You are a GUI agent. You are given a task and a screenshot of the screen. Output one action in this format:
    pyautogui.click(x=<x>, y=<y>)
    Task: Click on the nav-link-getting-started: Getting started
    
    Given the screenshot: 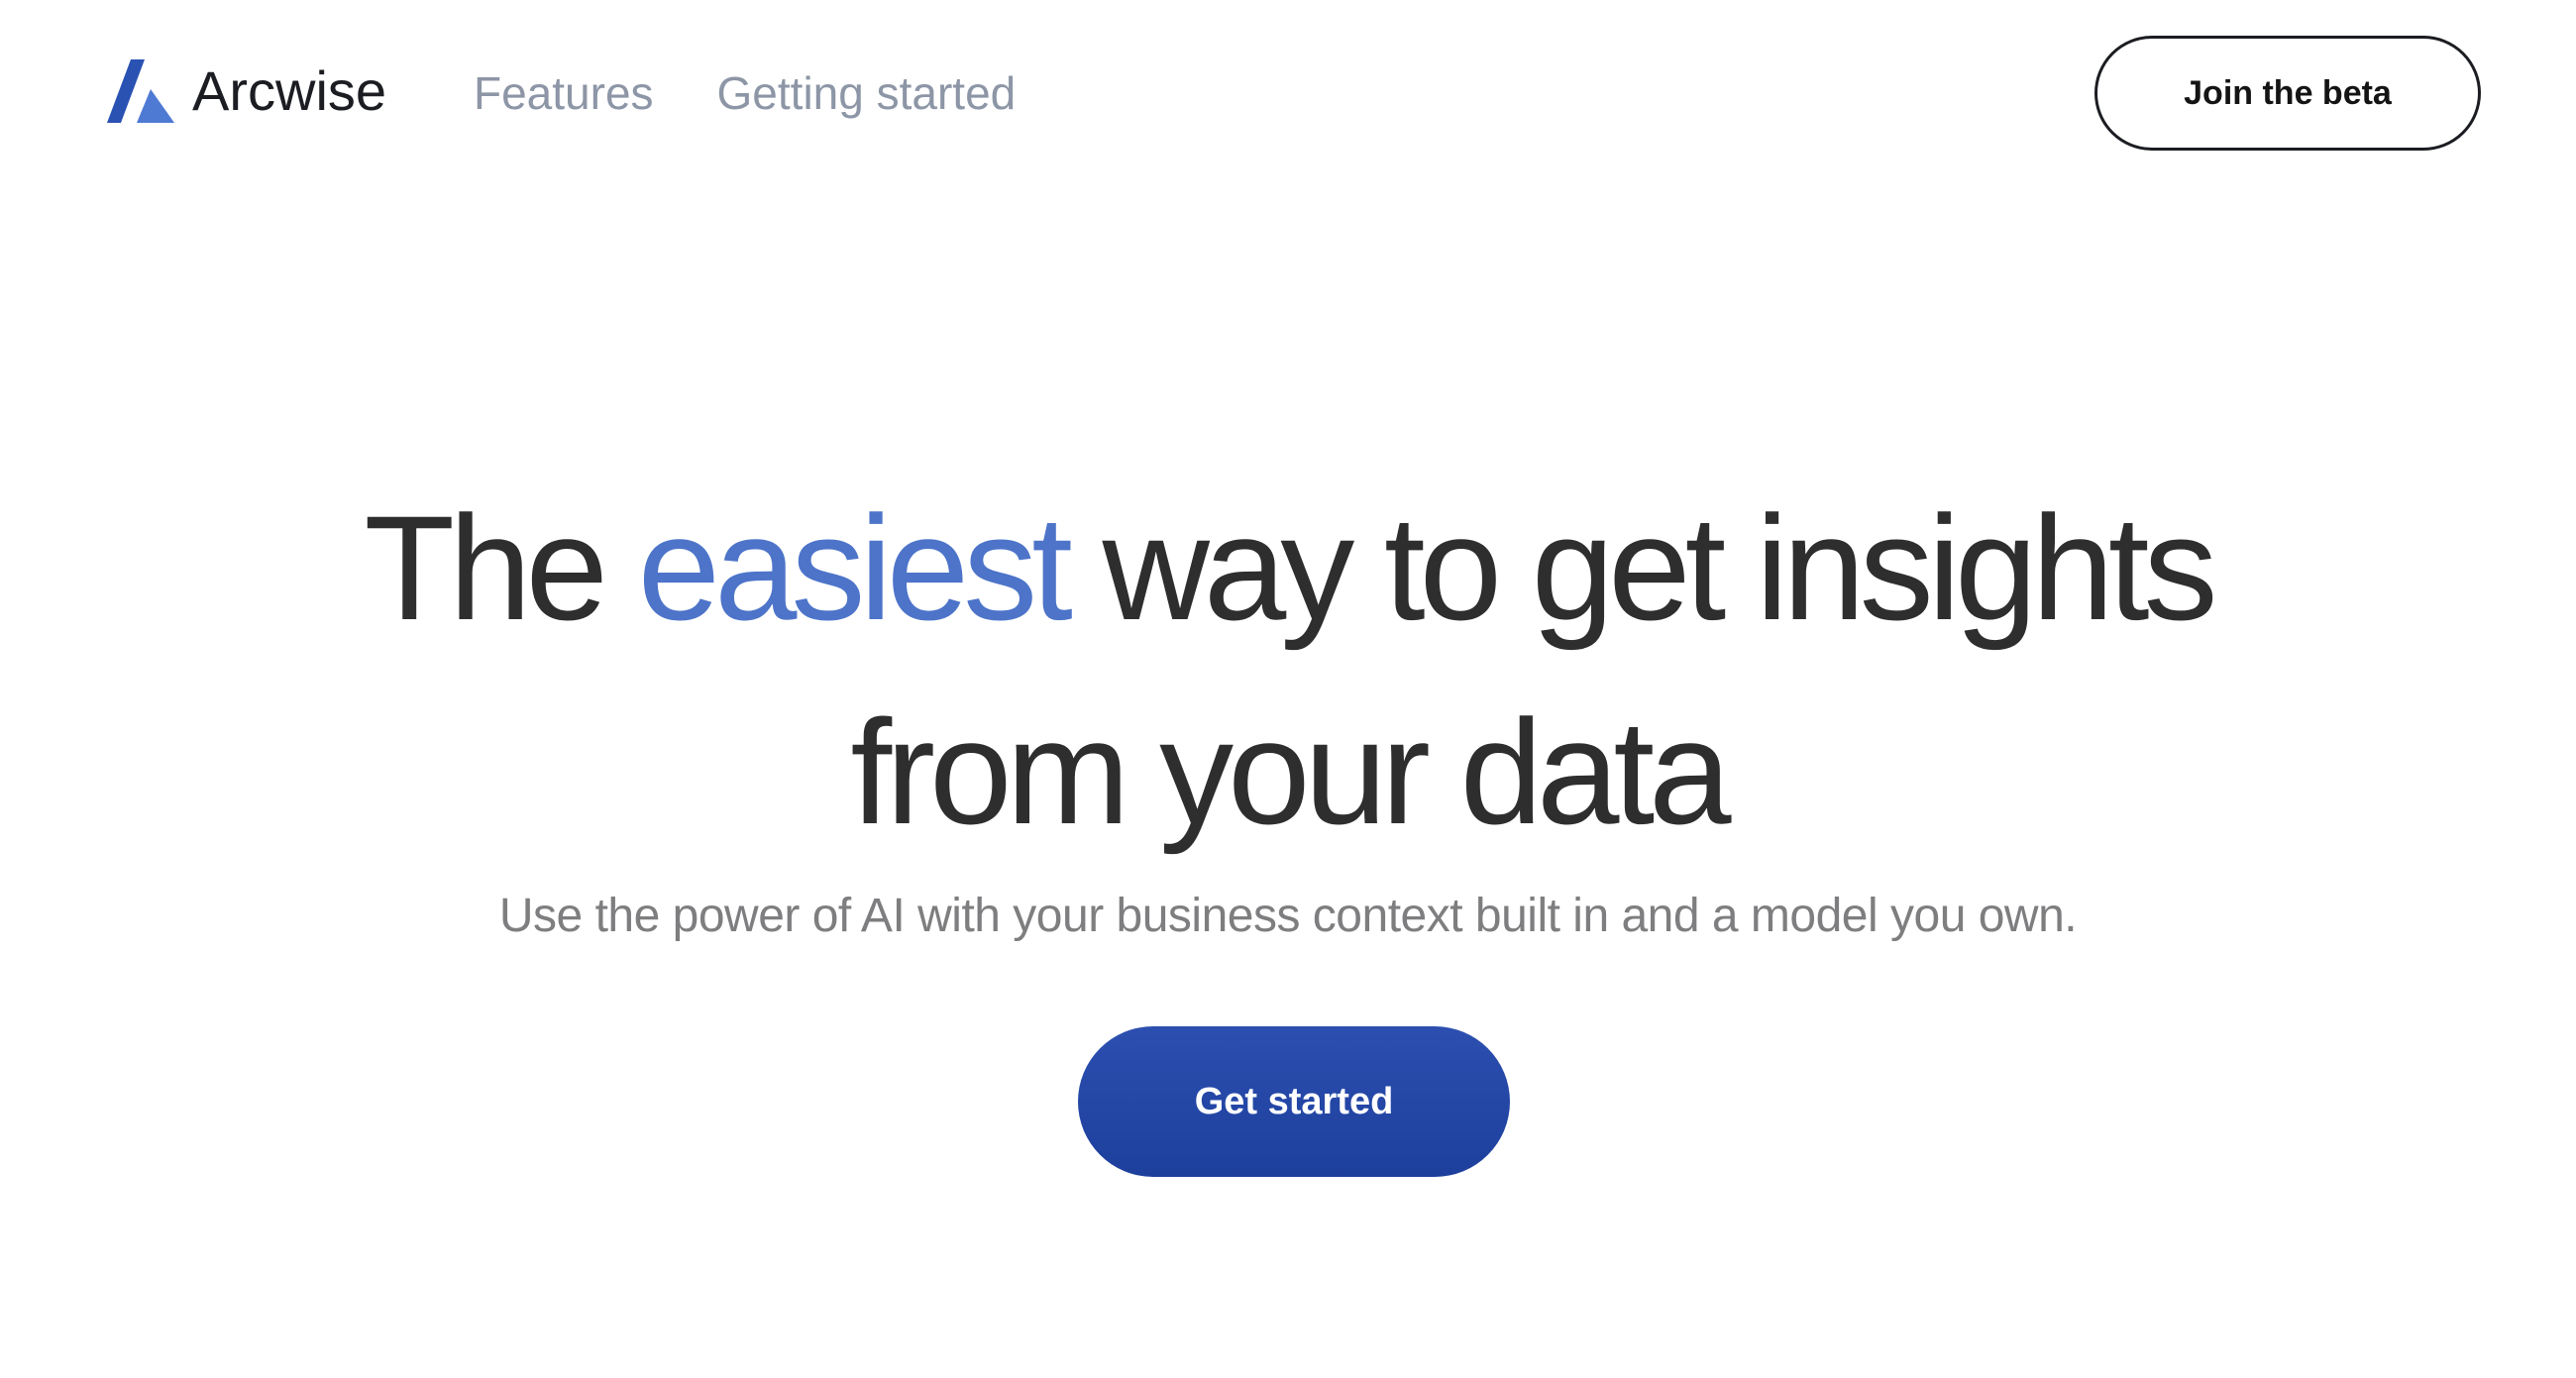 What is the action you would take?
    pyautogui.click(x=867, y=93)
    